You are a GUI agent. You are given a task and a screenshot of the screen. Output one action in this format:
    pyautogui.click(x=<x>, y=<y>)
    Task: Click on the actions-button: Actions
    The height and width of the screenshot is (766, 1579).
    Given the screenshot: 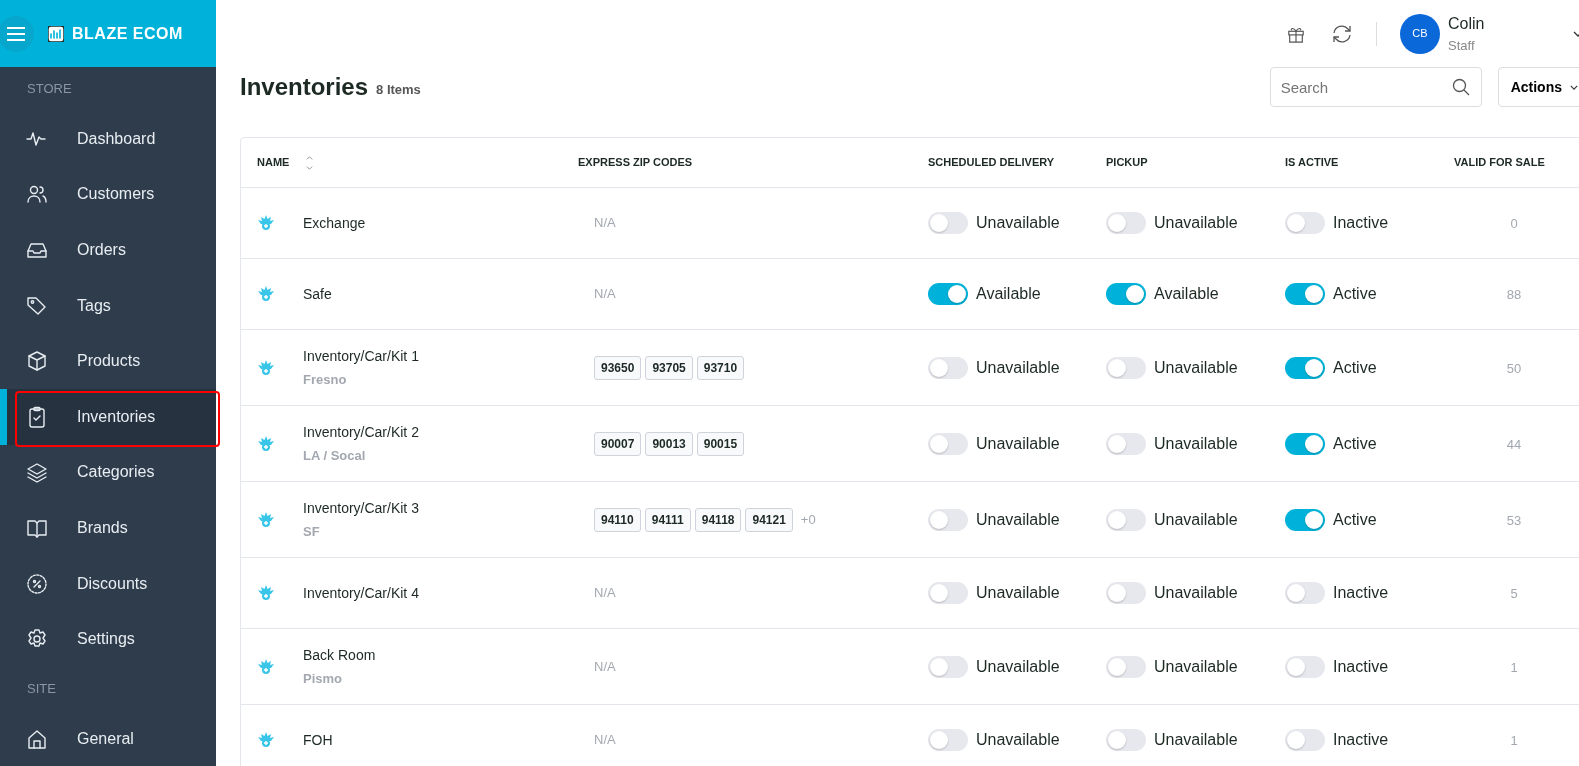 What is the action you would take?
    pyautogui.click(x=1538, y=87)
    